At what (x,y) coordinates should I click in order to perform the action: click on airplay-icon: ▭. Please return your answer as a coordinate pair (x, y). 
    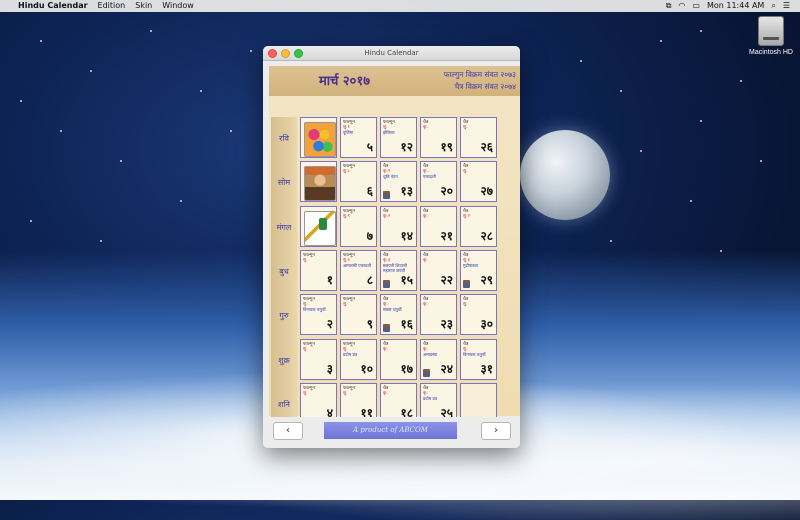
    Looking at the image, I should click on (696, 6).